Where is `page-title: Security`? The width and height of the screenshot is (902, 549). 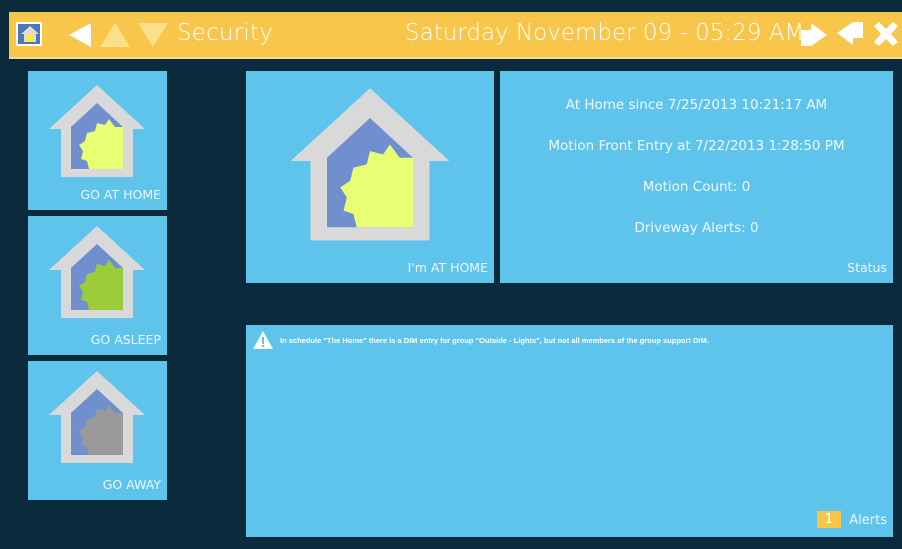 page-title: Security is located at coordinates (225, 33).